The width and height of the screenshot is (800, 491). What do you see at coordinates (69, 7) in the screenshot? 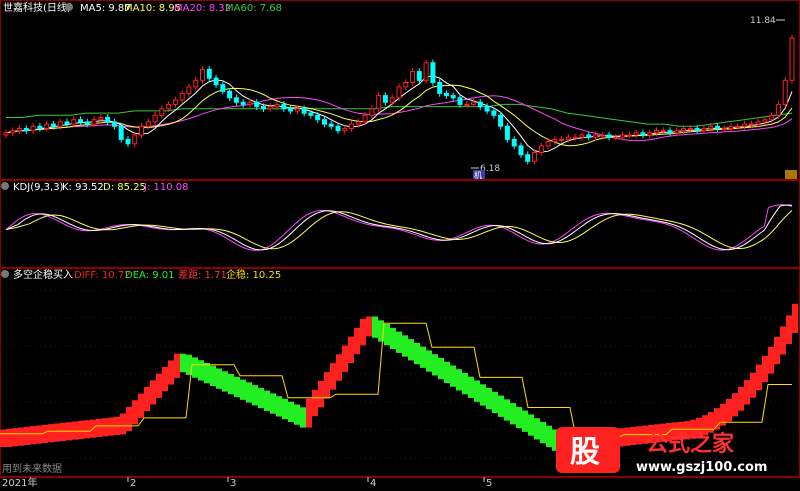
I see `settings-dot-icon` at bounding box center [69, 7].